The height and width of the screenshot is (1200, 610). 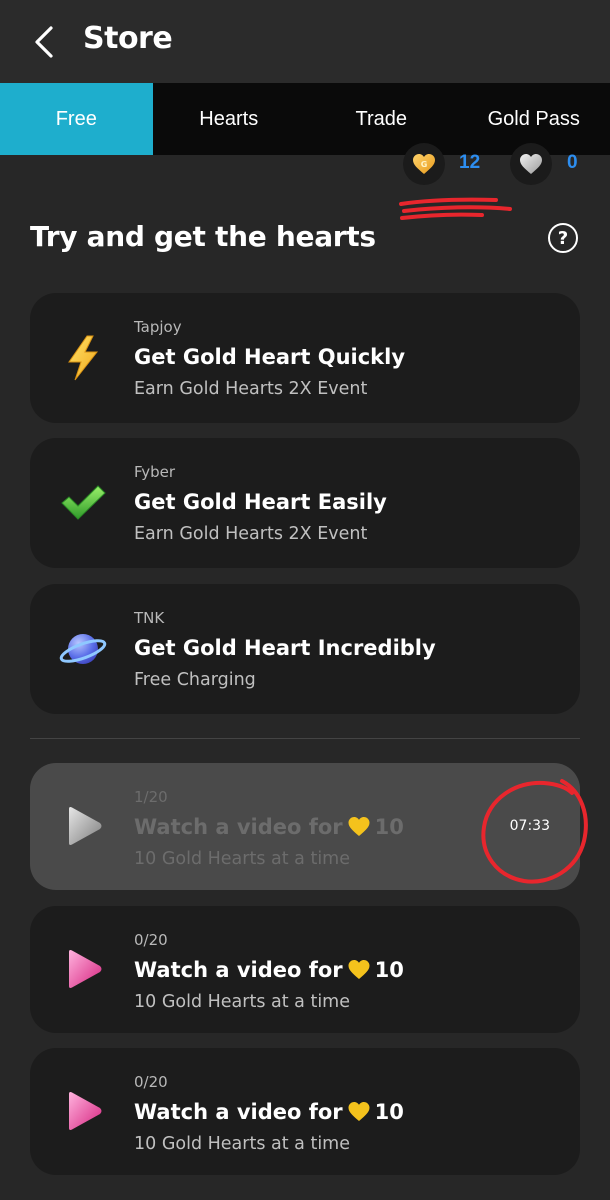 I want to click on video-progress: 1/20, so click(x=151, y=797).